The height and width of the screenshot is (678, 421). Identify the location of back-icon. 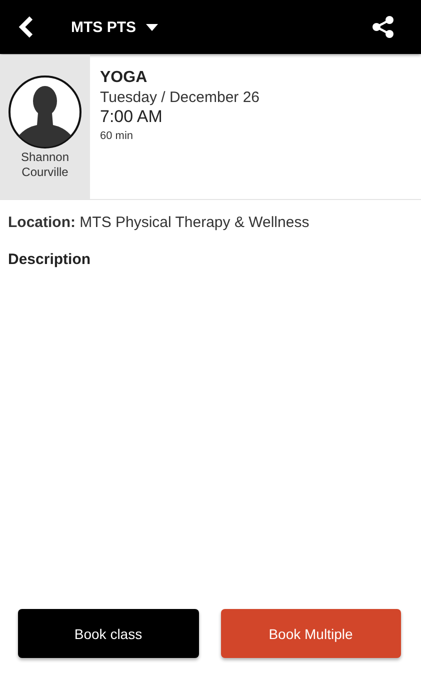
(26, 27).